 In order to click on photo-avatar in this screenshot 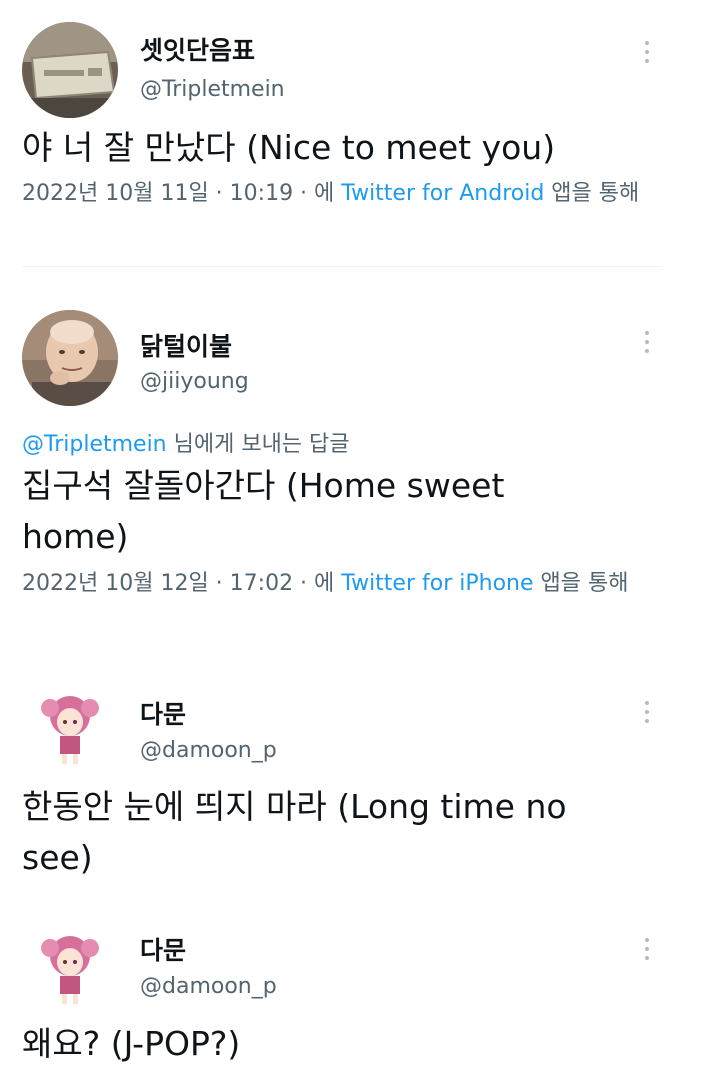, I will do `click(70, 70)`.